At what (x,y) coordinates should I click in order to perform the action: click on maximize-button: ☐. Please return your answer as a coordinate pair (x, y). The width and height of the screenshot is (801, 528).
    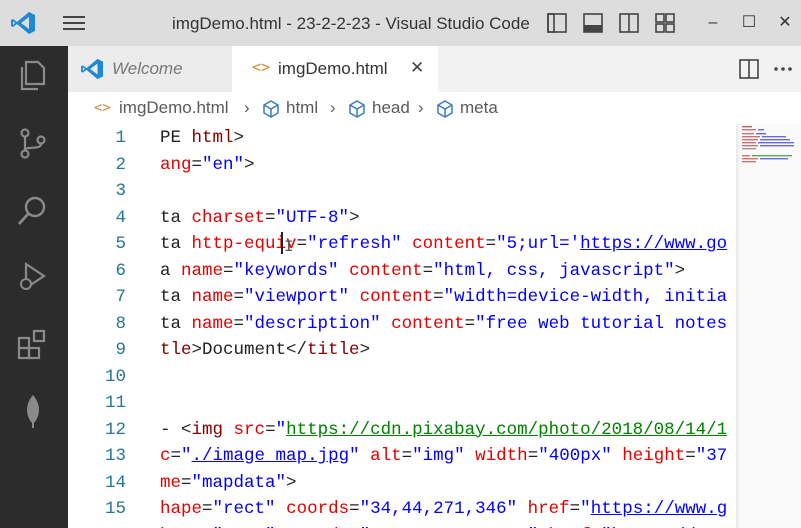
    Looking at the image, I should click on (749, 23).